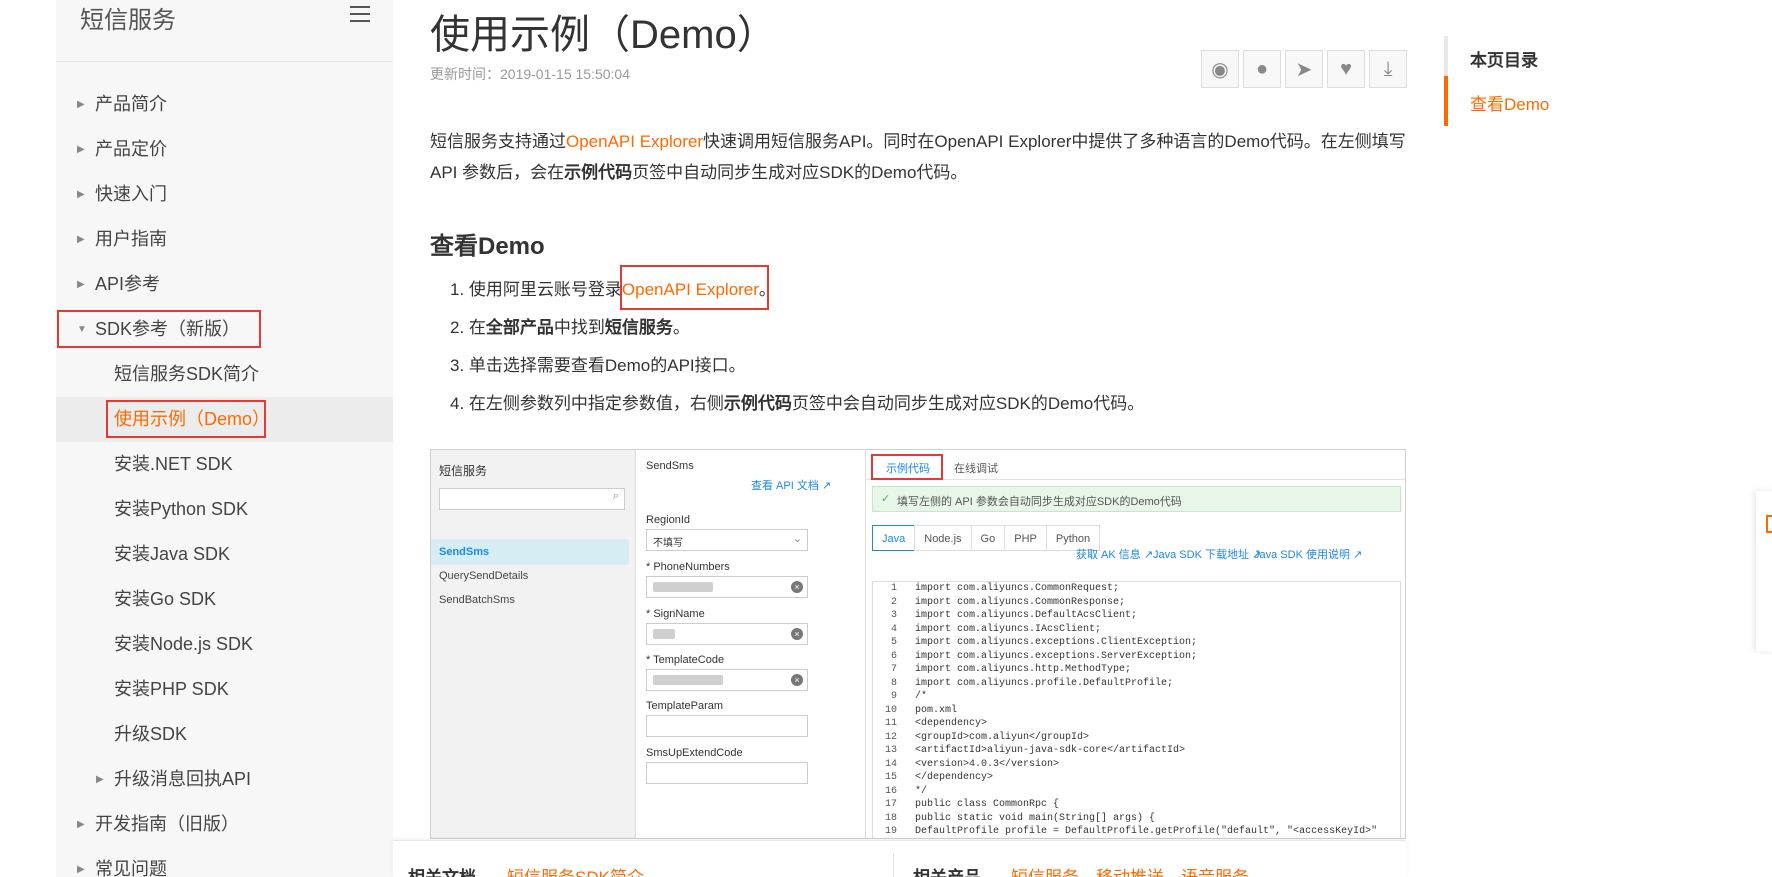 The width and height of the screenshot is (1772, 877). Describe the element at coordinates (1346, 69) in the screenshot. I see `heart-icon: ♥` at that location.